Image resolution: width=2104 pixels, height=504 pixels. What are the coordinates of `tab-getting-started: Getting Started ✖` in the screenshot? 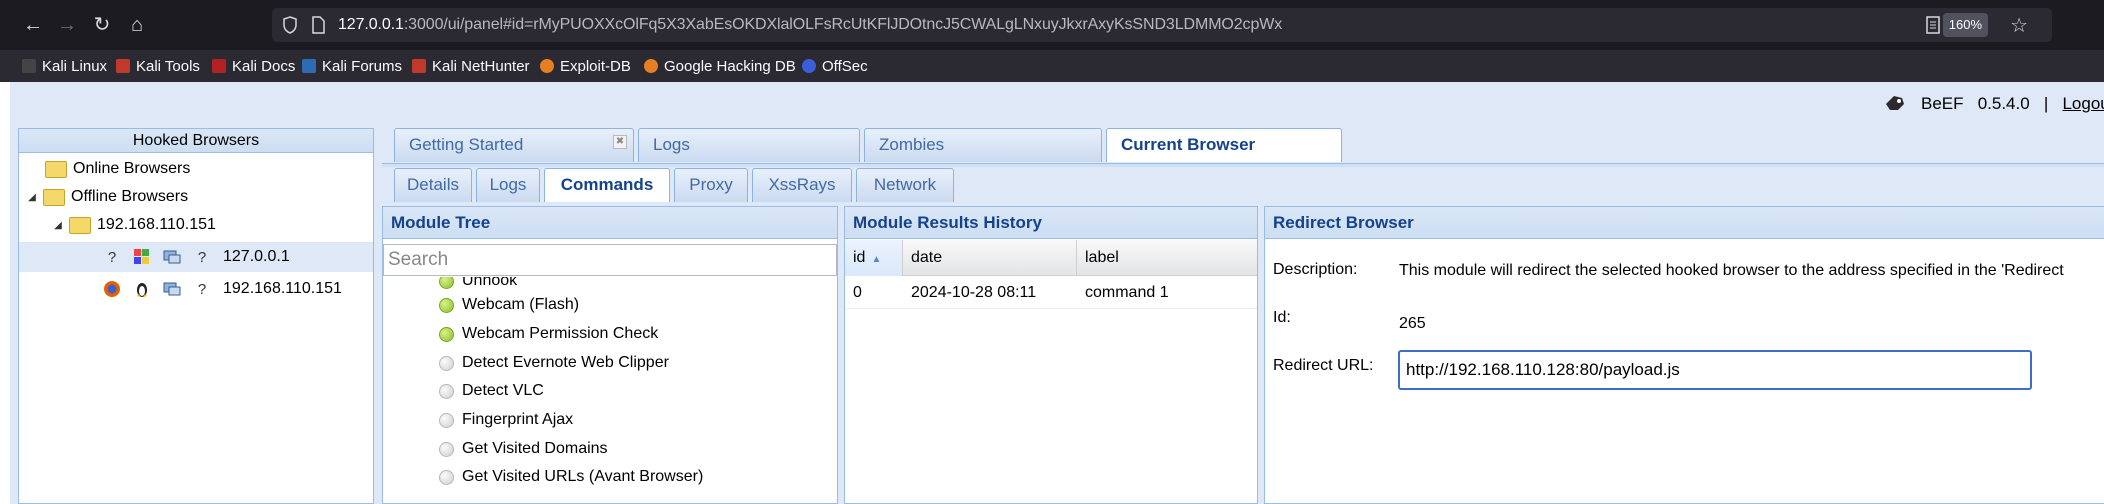 It's located at (514, 145).